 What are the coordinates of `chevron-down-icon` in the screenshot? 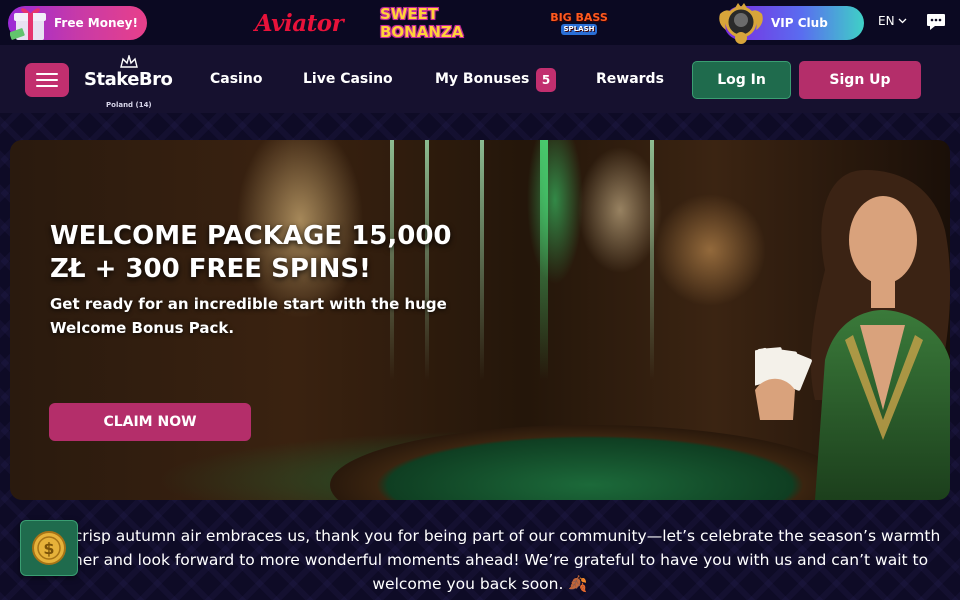 It's located at (902, 21).